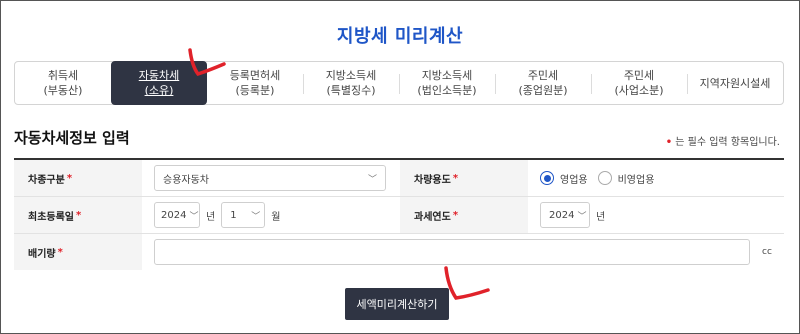 The image size is (800, 334). What do you see at coordinates (72, 138) in the screenshot?
I see `section-title: 자동차세정보 입력` at bounding box center [72, 138].